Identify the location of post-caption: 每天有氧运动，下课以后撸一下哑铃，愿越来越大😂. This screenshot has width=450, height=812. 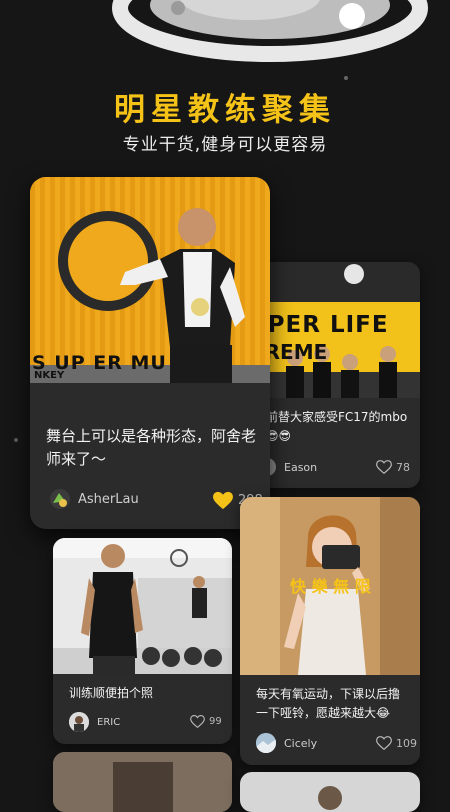
(328, 703).